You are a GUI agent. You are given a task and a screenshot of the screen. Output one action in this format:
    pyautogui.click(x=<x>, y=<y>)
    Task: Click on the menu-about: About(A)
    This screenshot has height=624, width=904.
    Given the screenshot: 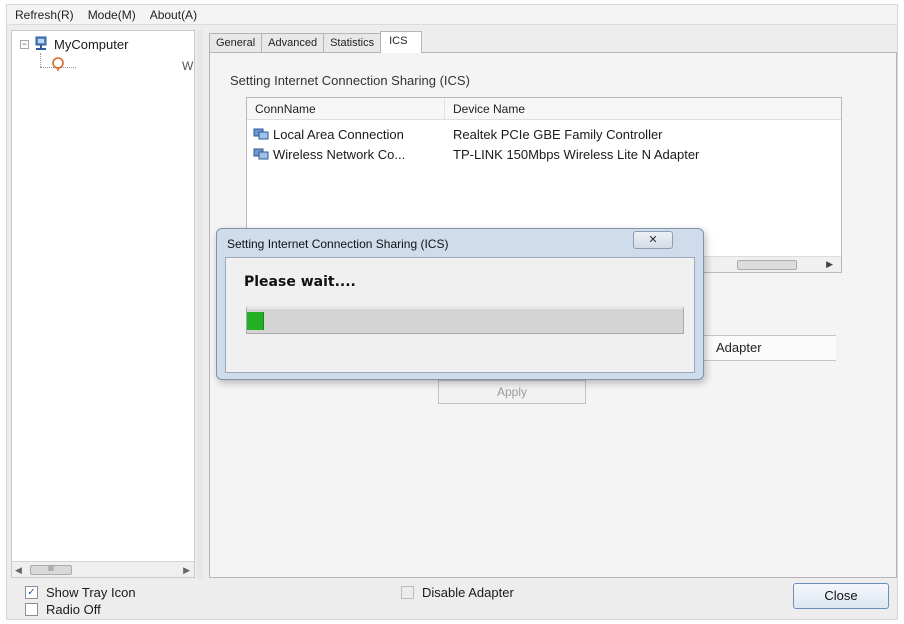 What is the action you would take?
    pyautogui.click(x=173, y=15)
    